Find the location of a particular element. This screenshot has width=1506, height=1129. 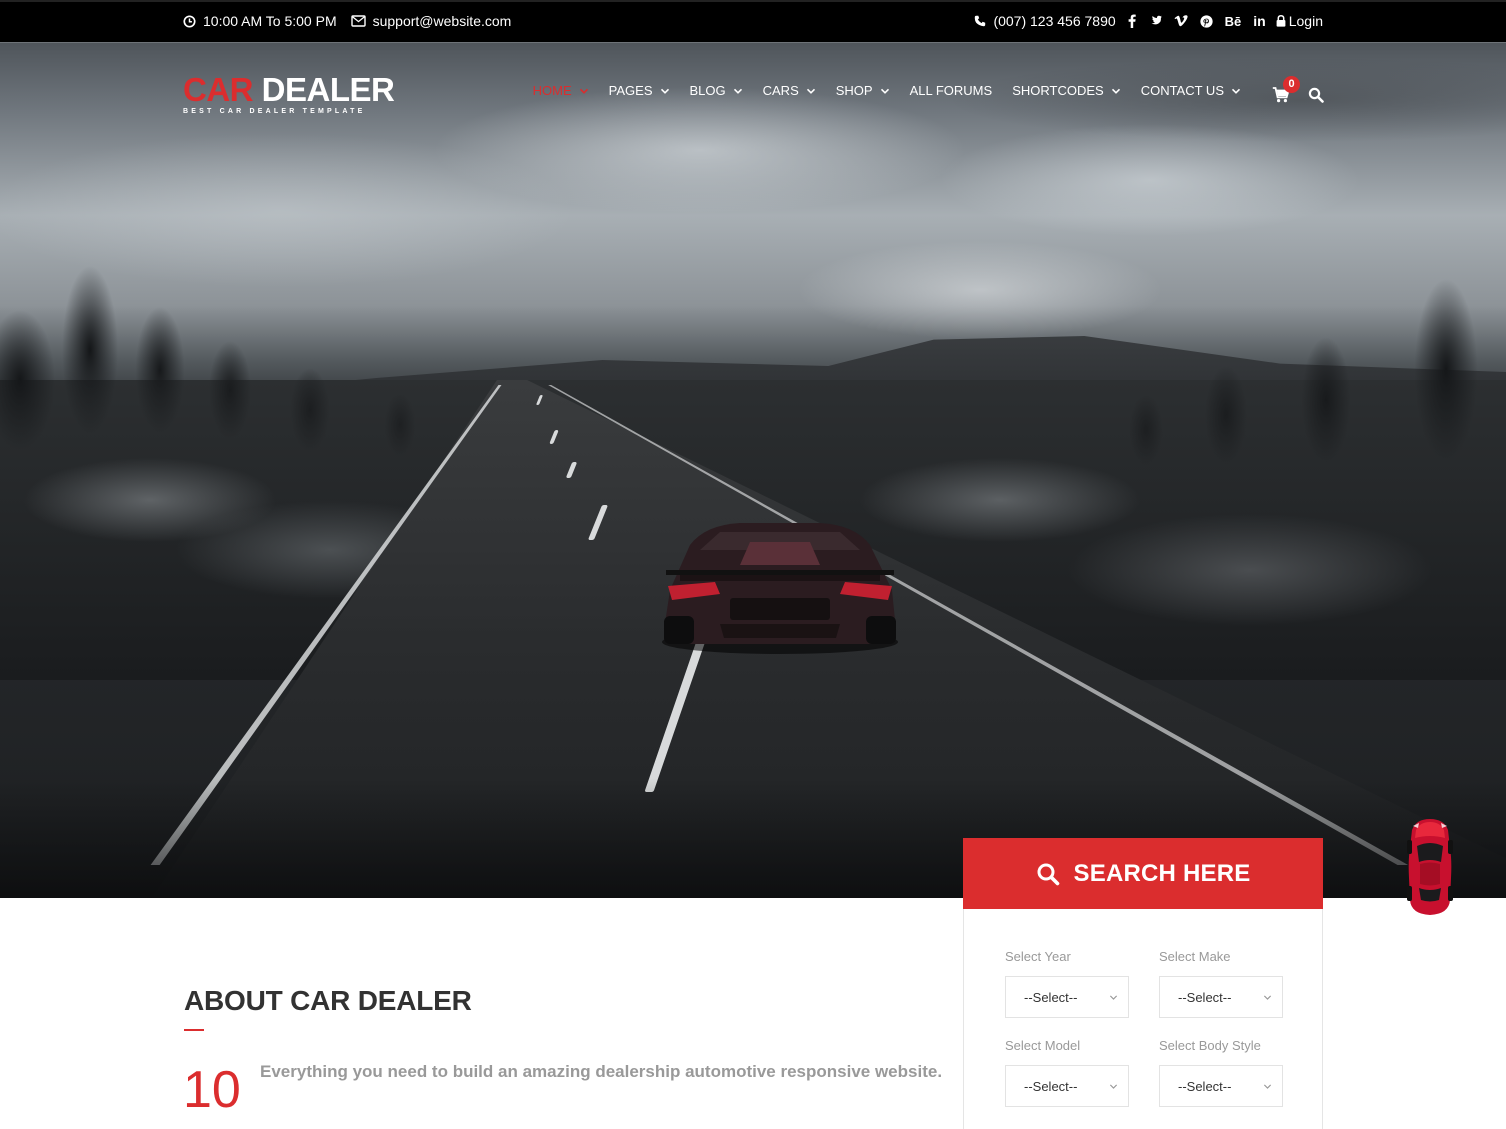

nav-item-pages: PAGES is located at coordinates (639, 90).